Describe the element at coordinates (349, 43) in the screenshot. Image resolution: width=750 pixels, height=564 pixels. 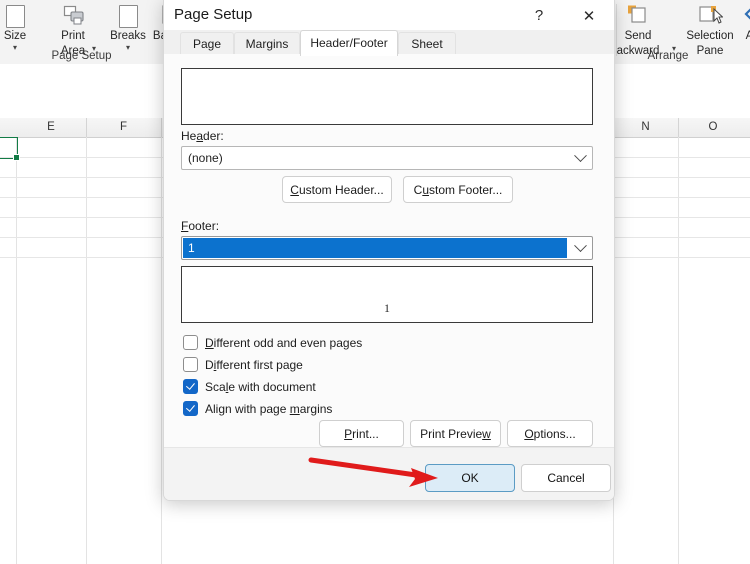
I see `tab-header-footer: Header/Footer` at that location.